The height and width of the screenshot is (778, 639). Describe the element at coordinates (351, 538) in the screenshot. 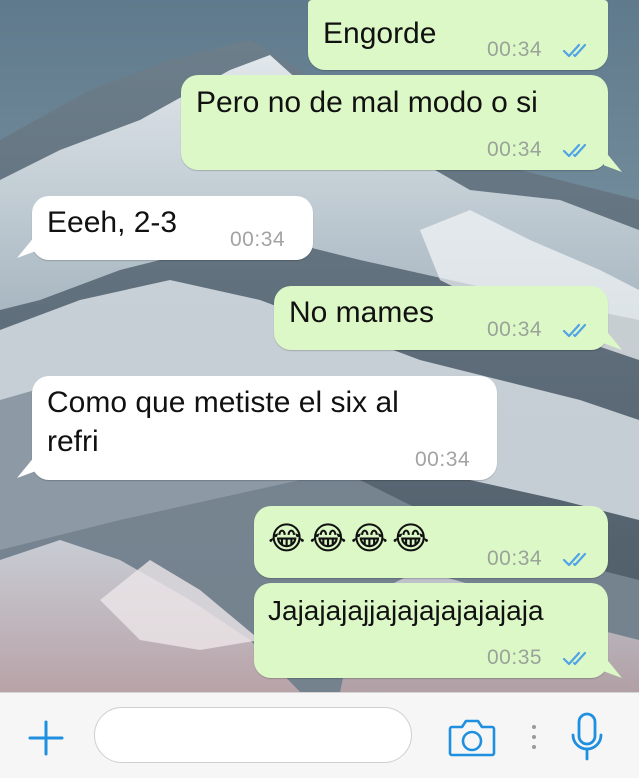

I see `message-text: 😂😂😂😂` at that location.